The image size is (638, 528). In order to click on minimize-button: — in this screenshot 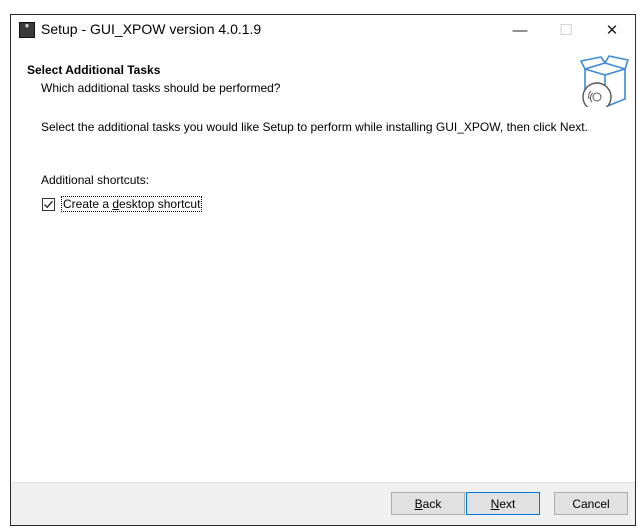, I will do `click(520, 30)`.